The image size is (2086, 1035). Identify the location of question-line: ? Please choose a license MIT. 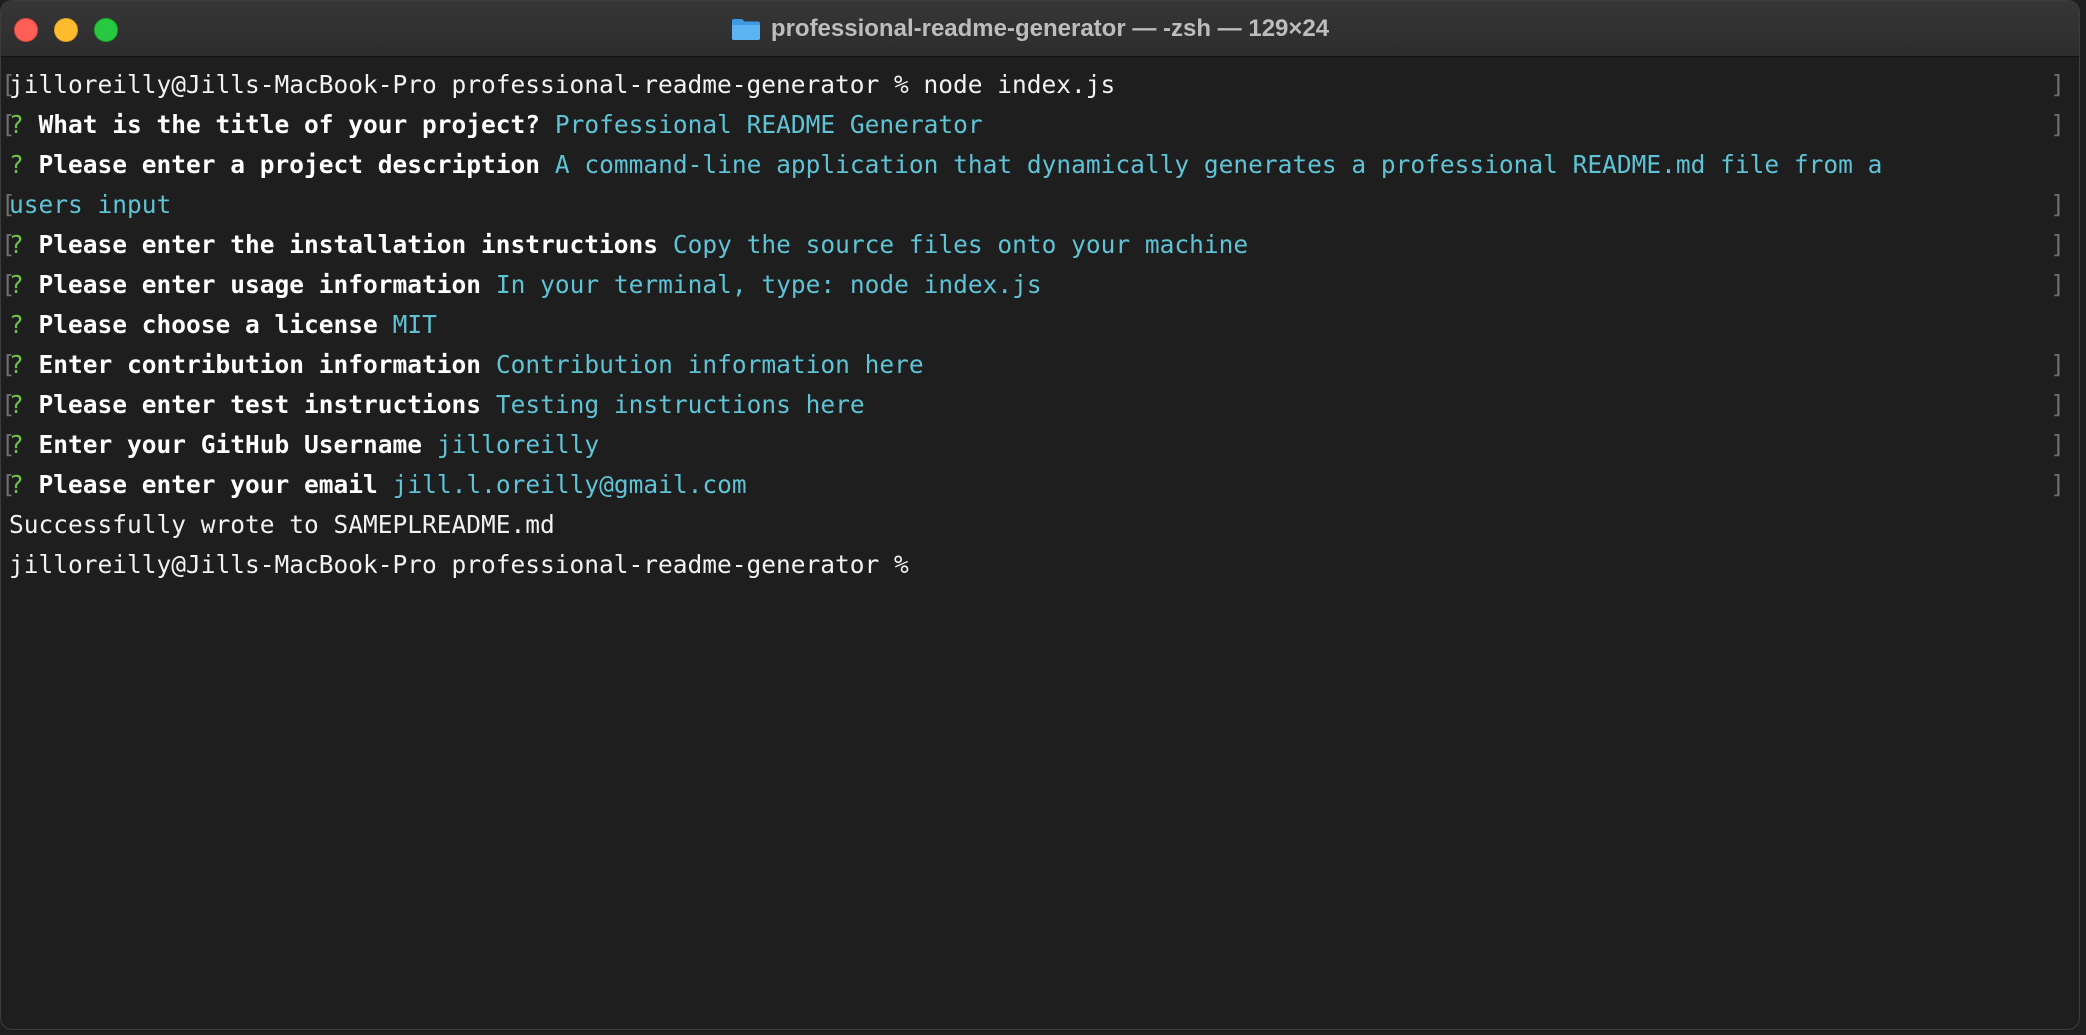
(1040, 325).